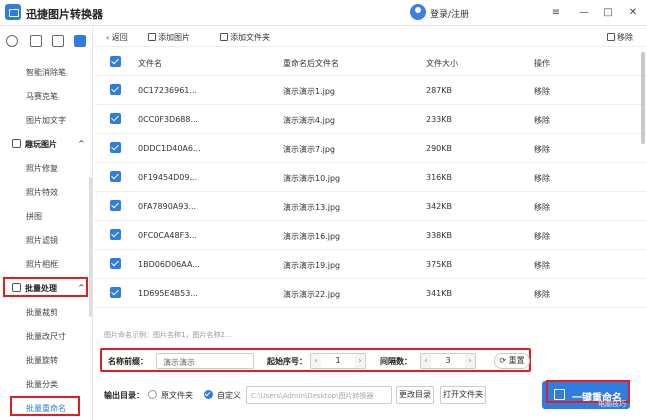  Describe the element at coordinates (152, 37) in the screenshot. I see `add-image-icon` at that location.